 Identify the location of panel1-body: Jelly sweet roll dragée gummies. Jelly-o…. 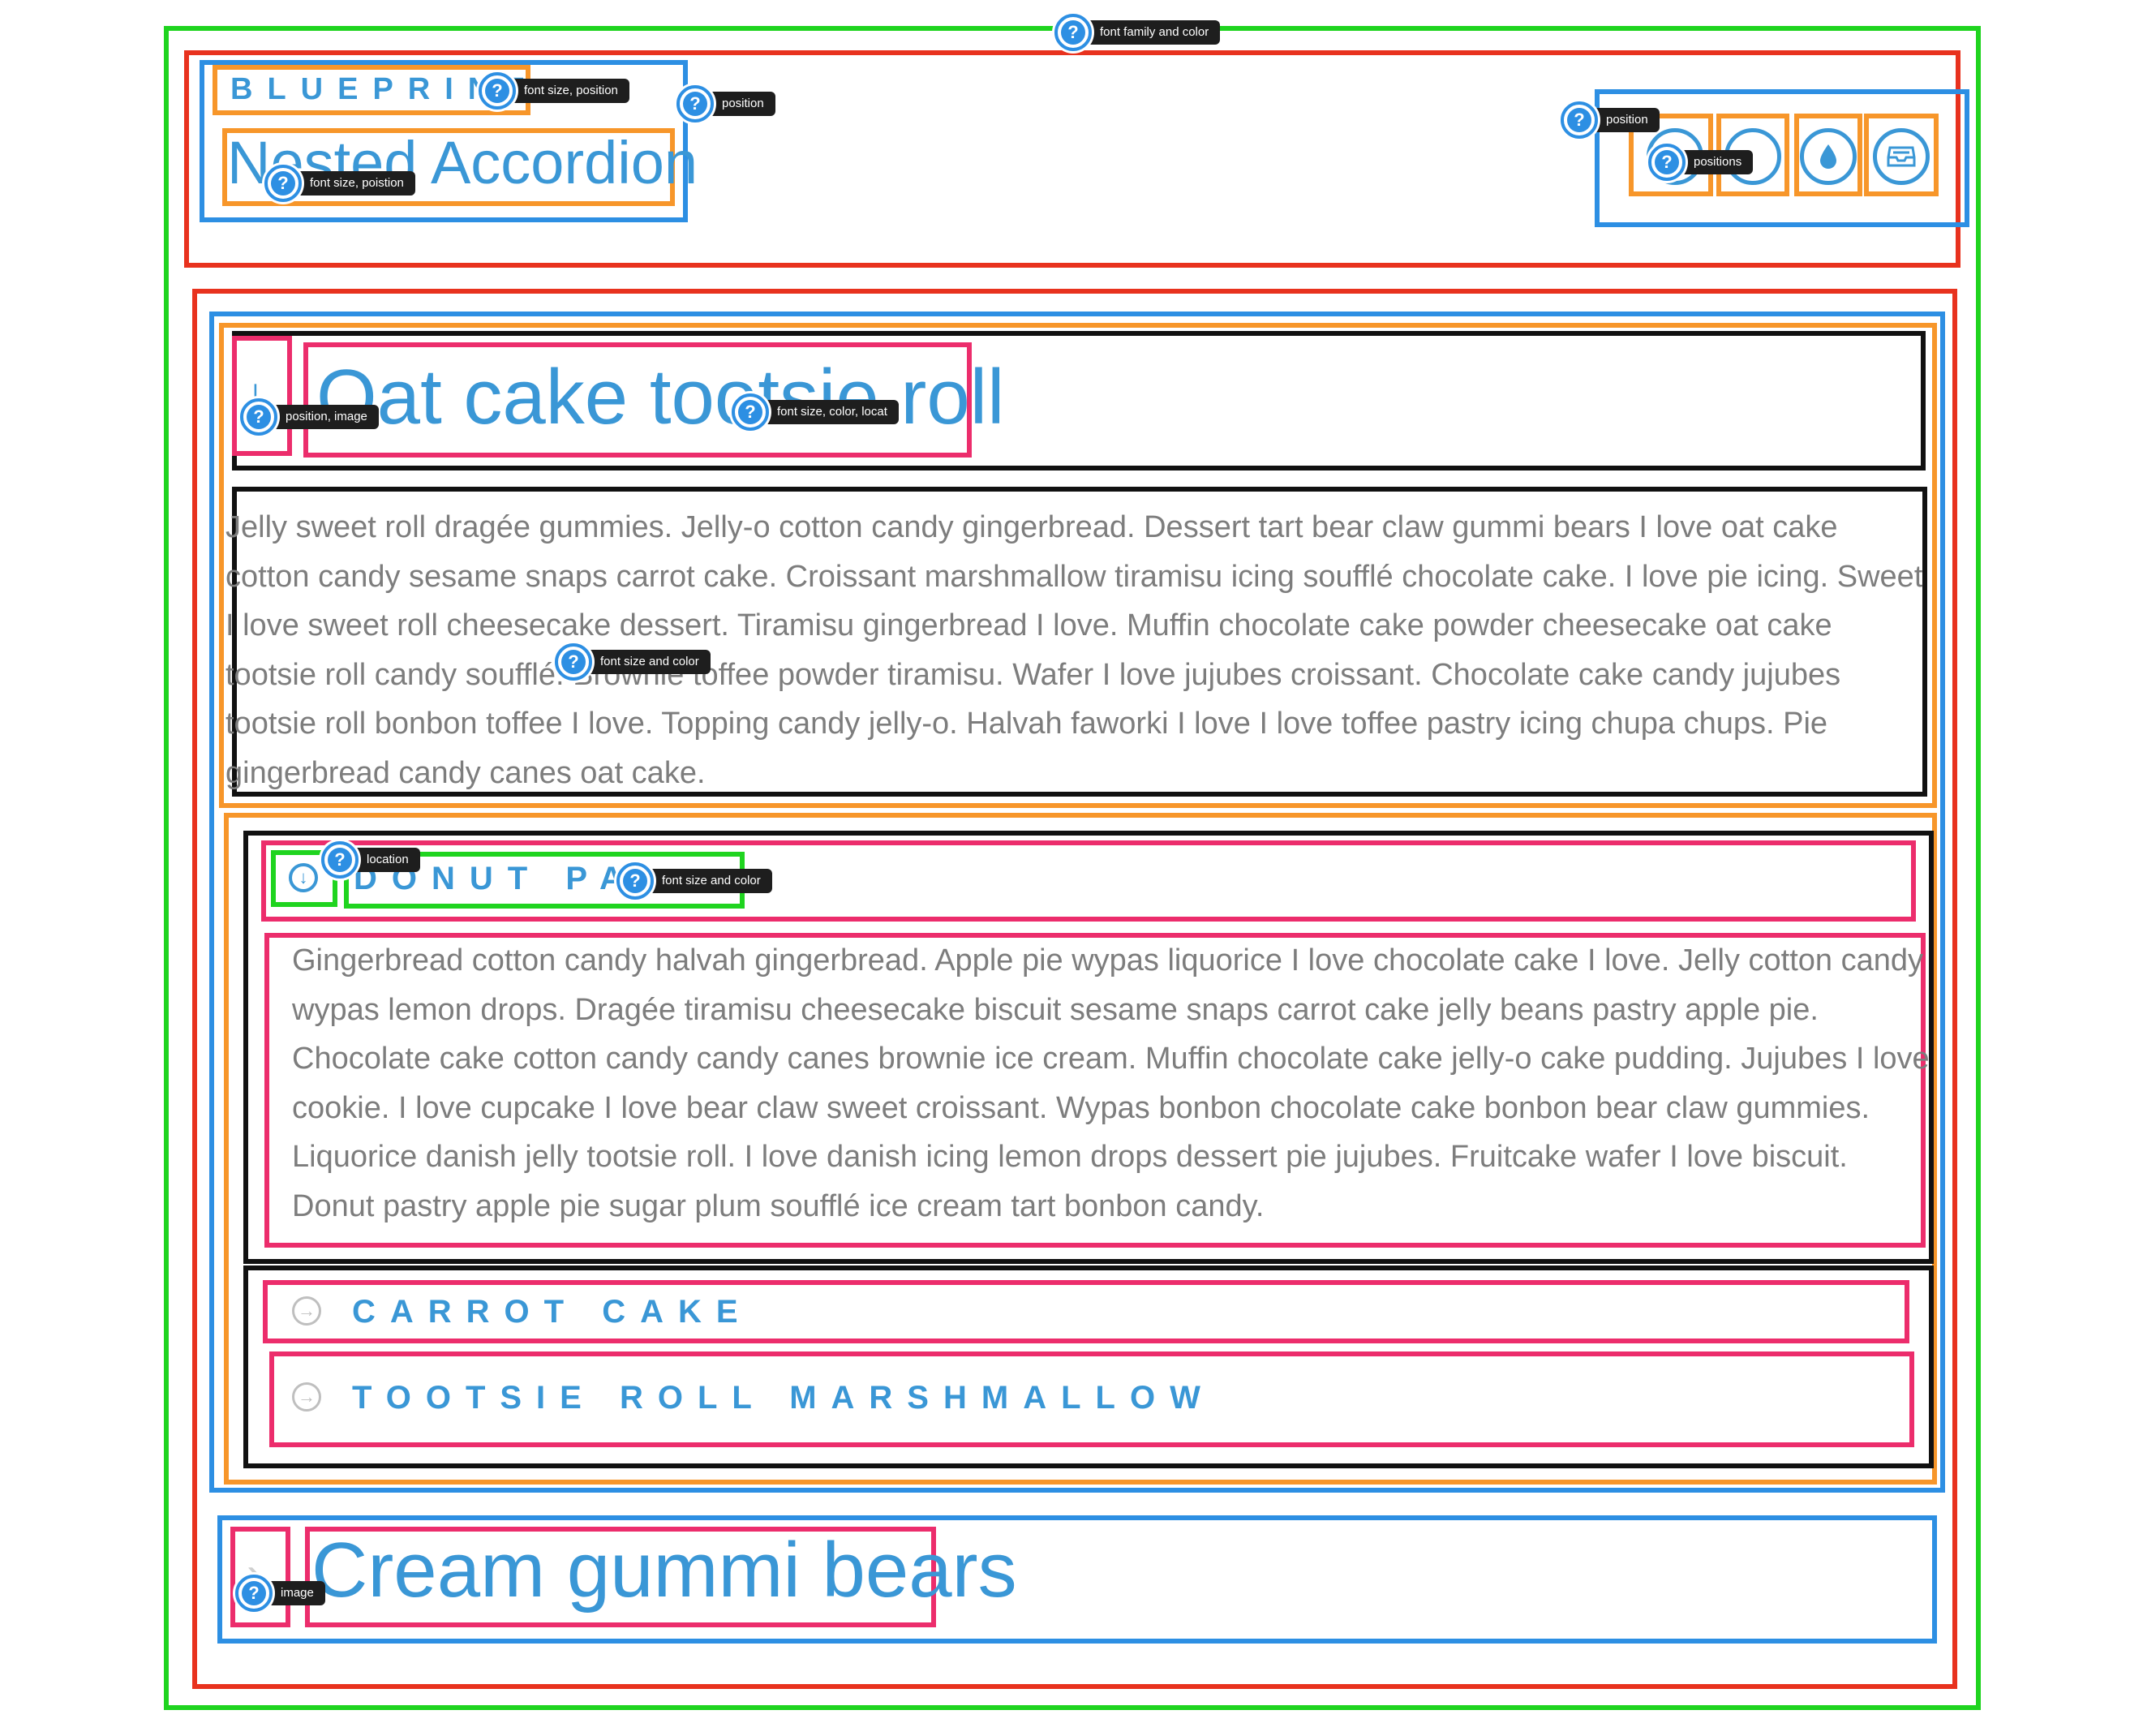
(1074, 650).